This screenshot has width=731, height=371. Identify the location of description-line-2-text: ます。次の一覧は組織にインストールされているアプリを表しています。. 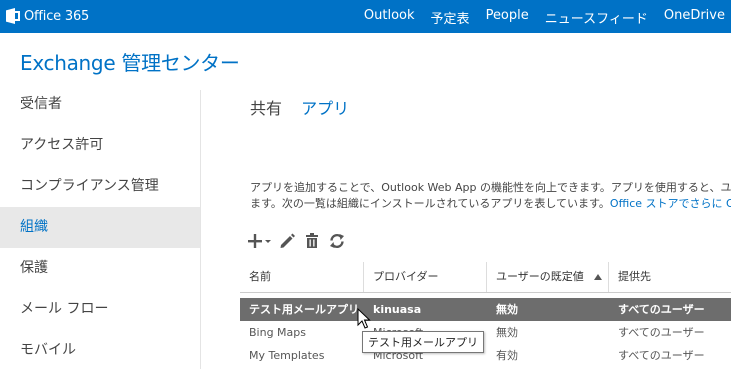
(430, 203).